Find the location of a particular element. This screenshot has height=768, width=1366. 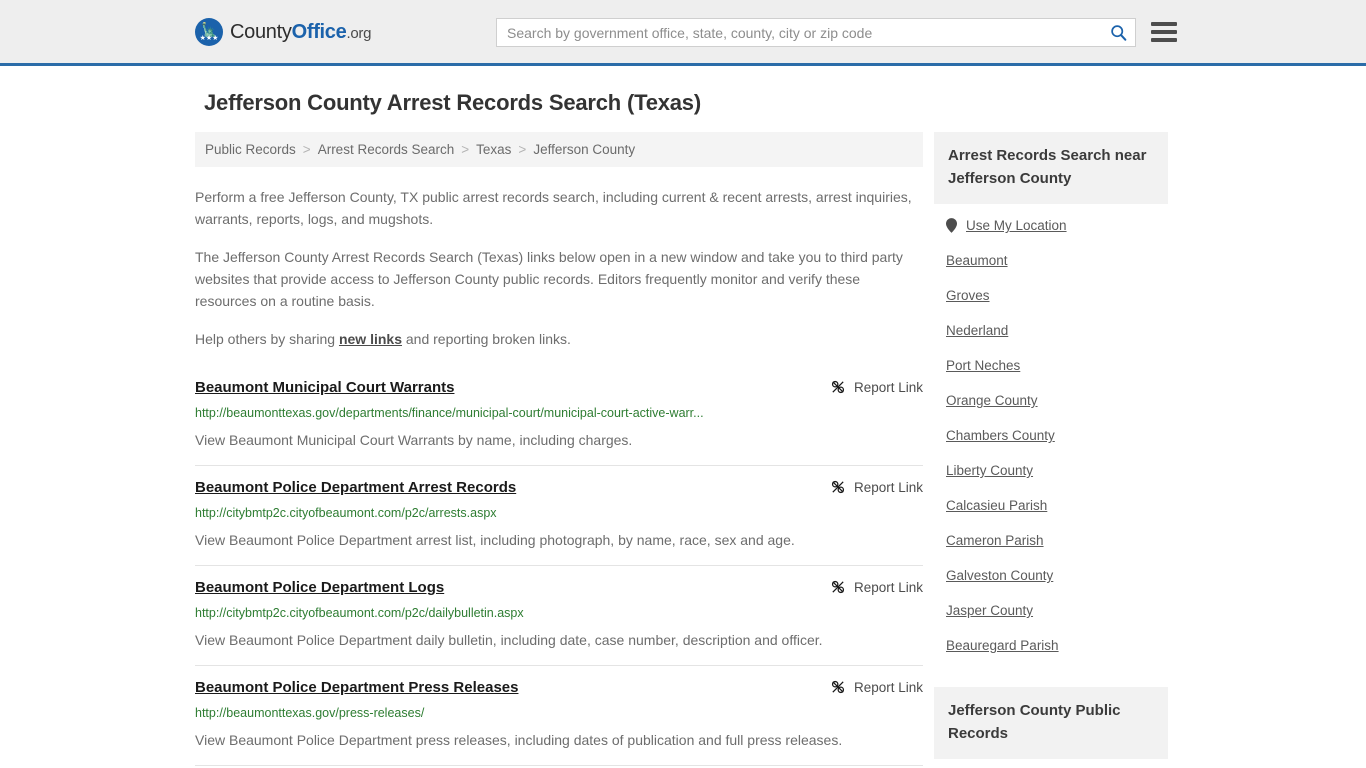

sidebar-item-beaumont: Beaumont is located at coordinates (1051, 260).